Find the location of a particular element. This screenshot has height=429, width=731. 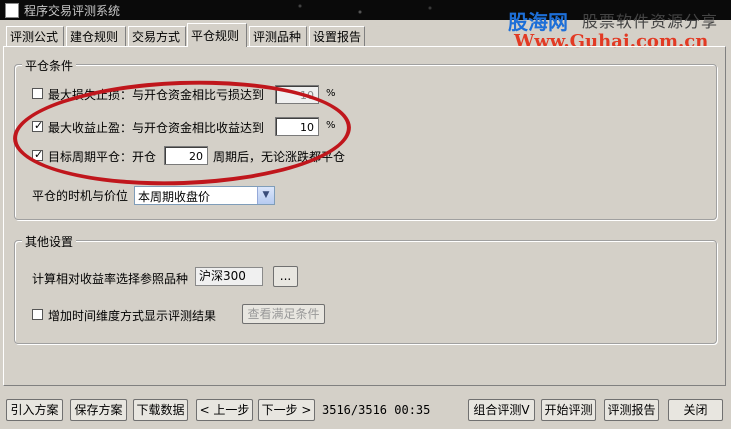

tab-trade-mode: 交易方式 is located at coordinates (157, 36).